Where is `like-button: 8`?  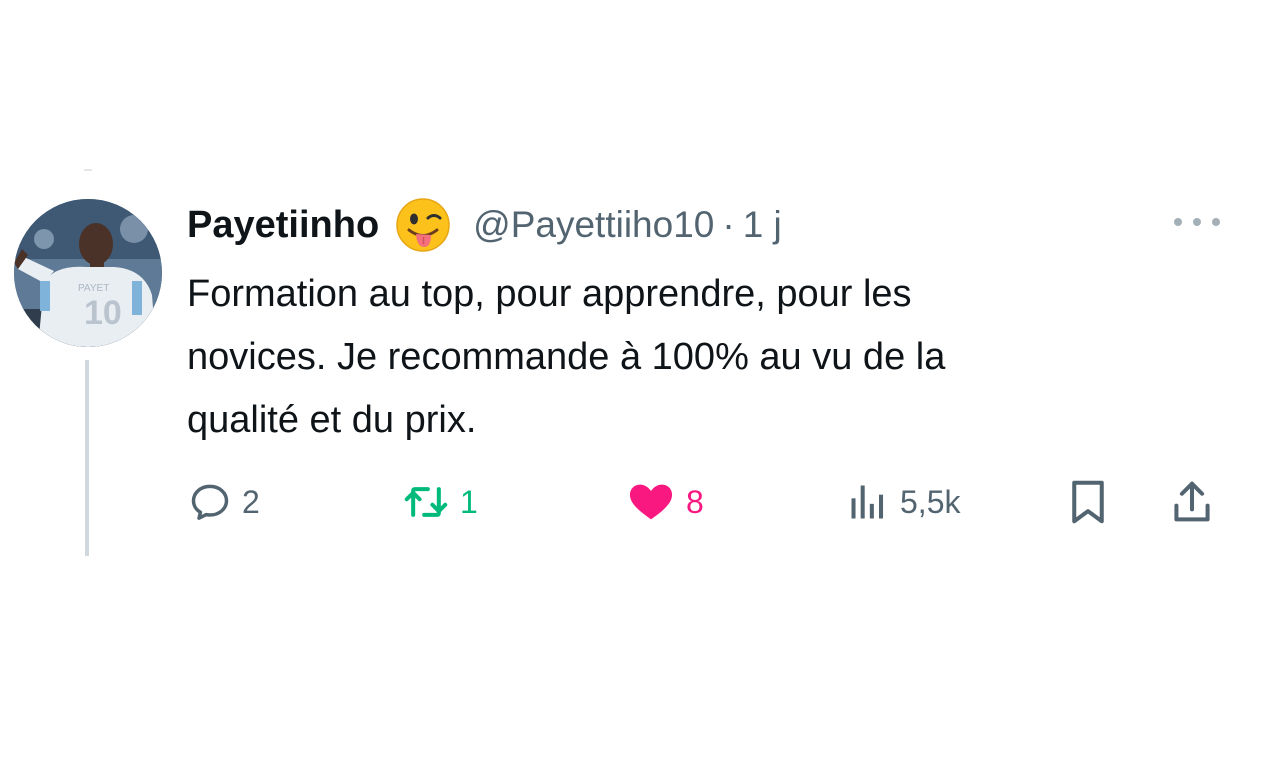 like-button: 8 is located at coordinates (665, 502).